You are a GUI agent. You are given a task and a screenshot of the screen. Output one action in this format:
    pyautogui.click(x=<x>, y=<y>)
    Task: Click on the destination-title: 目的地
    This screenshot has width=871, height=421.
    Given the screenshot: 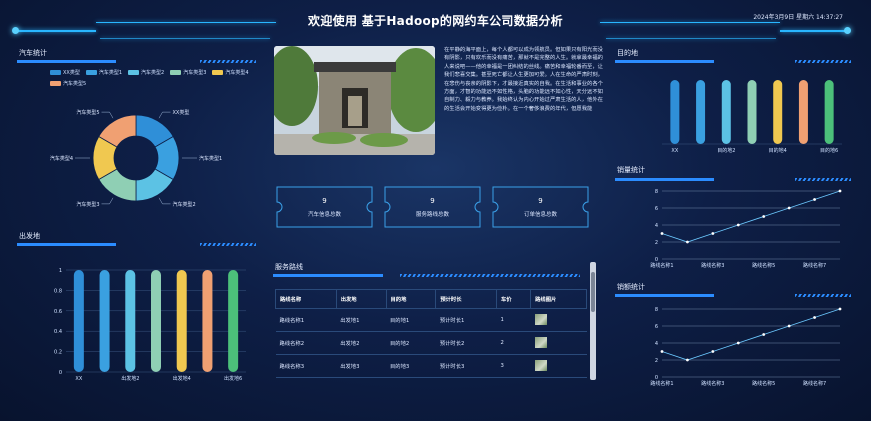 What is the action you would take?
    pyautogui.click(x=627, y=53)
    